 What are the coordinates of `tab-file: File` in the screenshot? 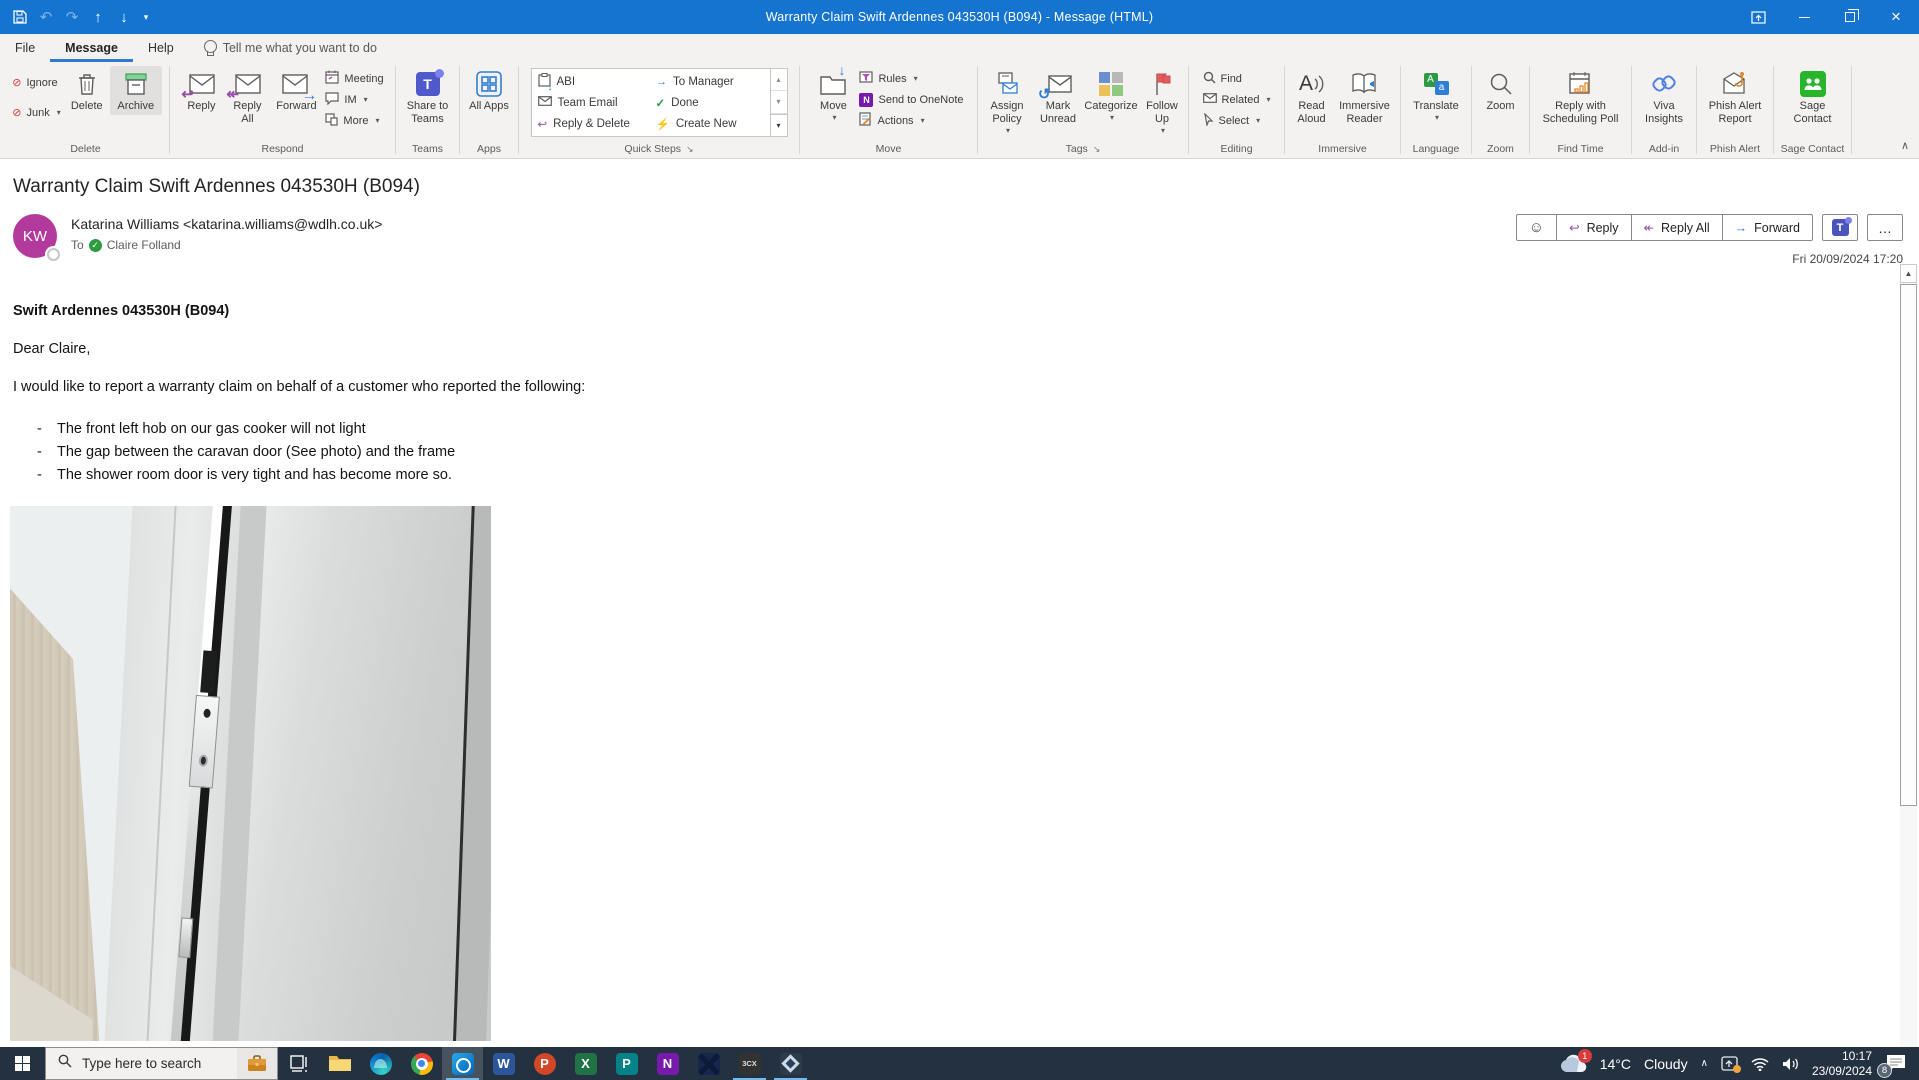 It's located at (25, 48).